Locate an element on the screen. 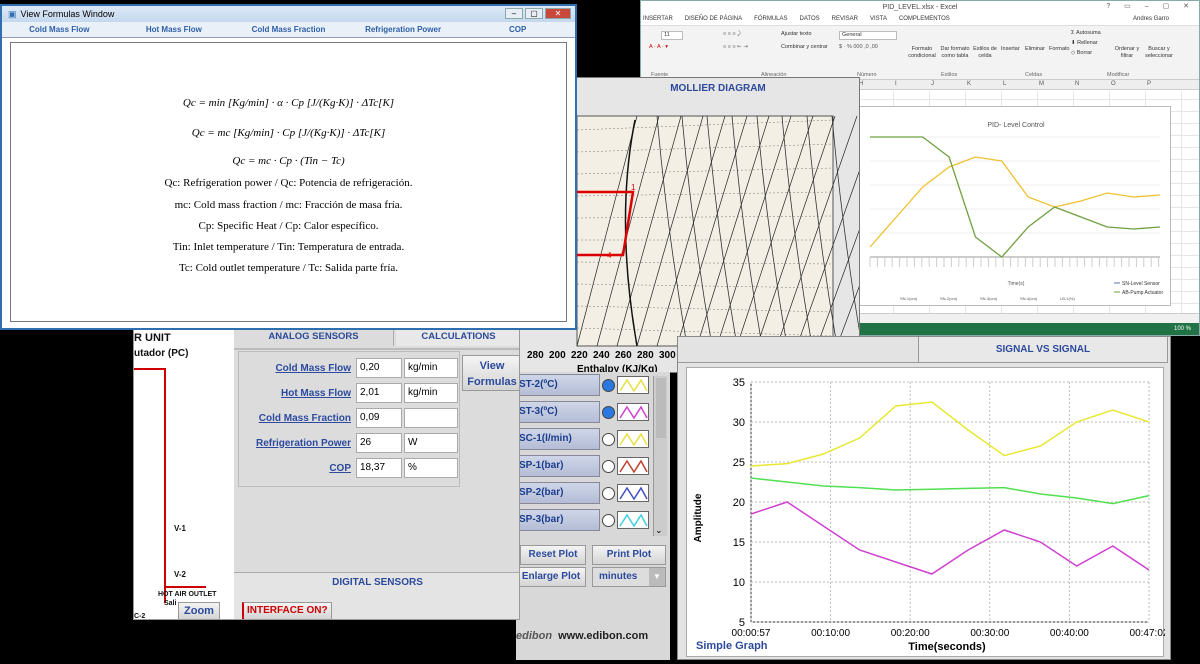 This screenshot has height=664, width=1200. menu-datos: DATOS is located at coordinates (810, 19).